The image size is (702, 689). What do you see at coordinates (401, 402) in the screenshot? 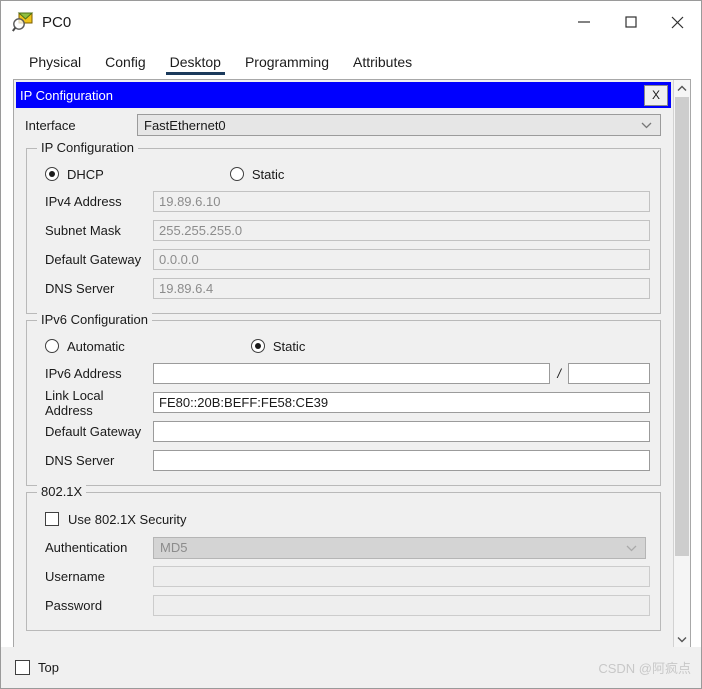
I see `link-local-address-input: FE80::20B:BEFF:FE58:CE39` at bounding box center [401, 402].